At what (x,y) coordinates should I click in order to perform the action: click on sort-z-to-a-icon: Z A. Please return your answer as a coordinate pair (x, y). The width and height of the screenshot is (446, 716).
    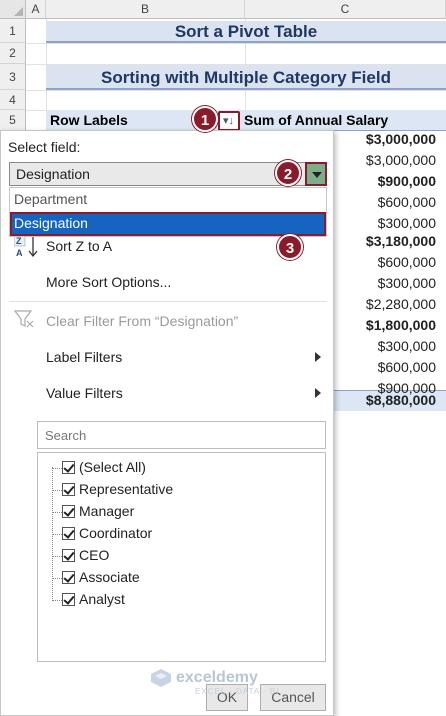
    Looking at the image, I should click on (26, 249).